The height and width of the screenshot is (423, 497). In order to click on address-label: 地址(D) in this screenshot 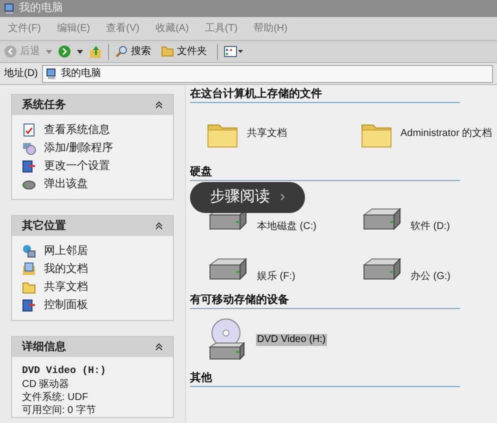, I will do `click(21, 73)`.